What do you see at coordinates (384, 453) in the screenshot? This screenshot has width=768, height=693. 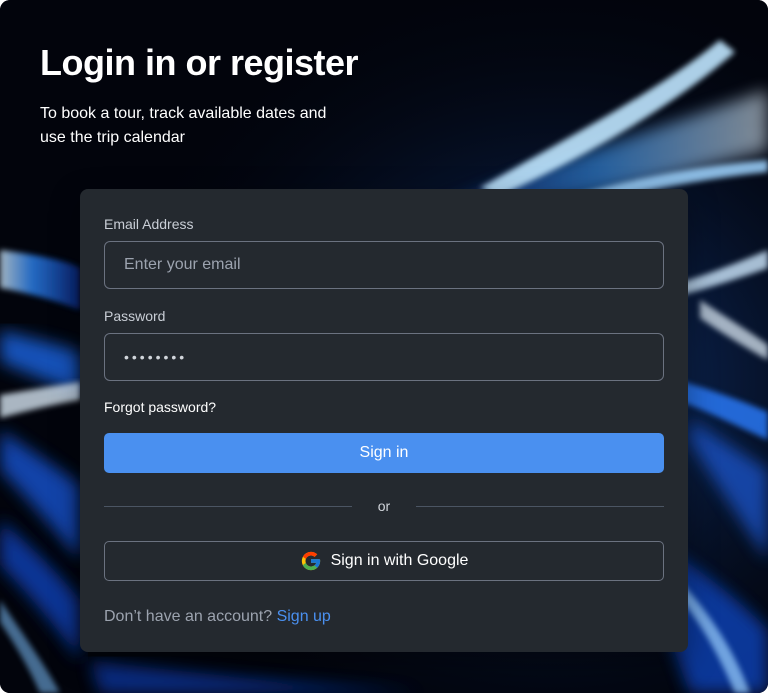 I see `sign-in-button: Sign in` at bounding box center [384, 453].